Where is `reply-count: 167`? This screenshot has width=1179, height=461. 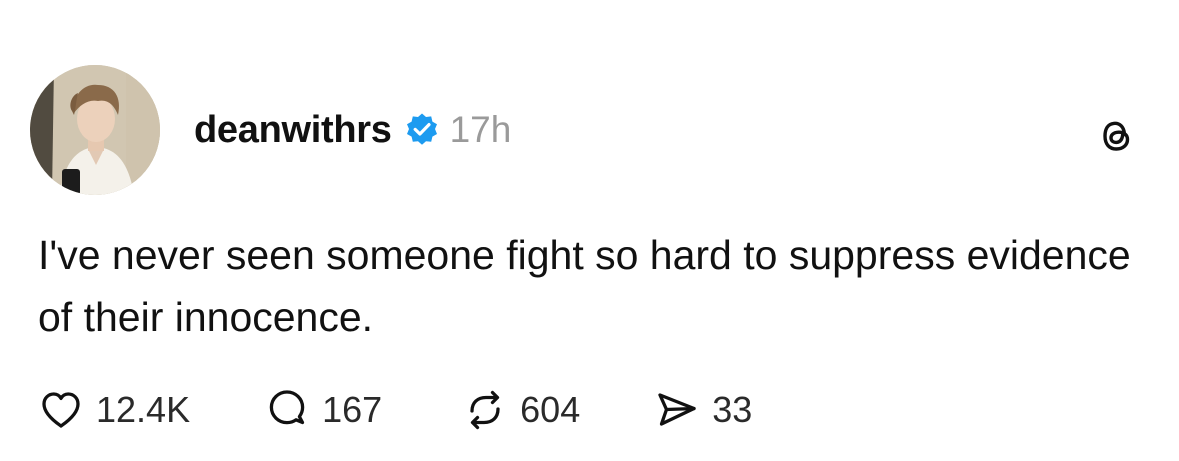
reply-count: 167 is located at coordinates (352, 409).